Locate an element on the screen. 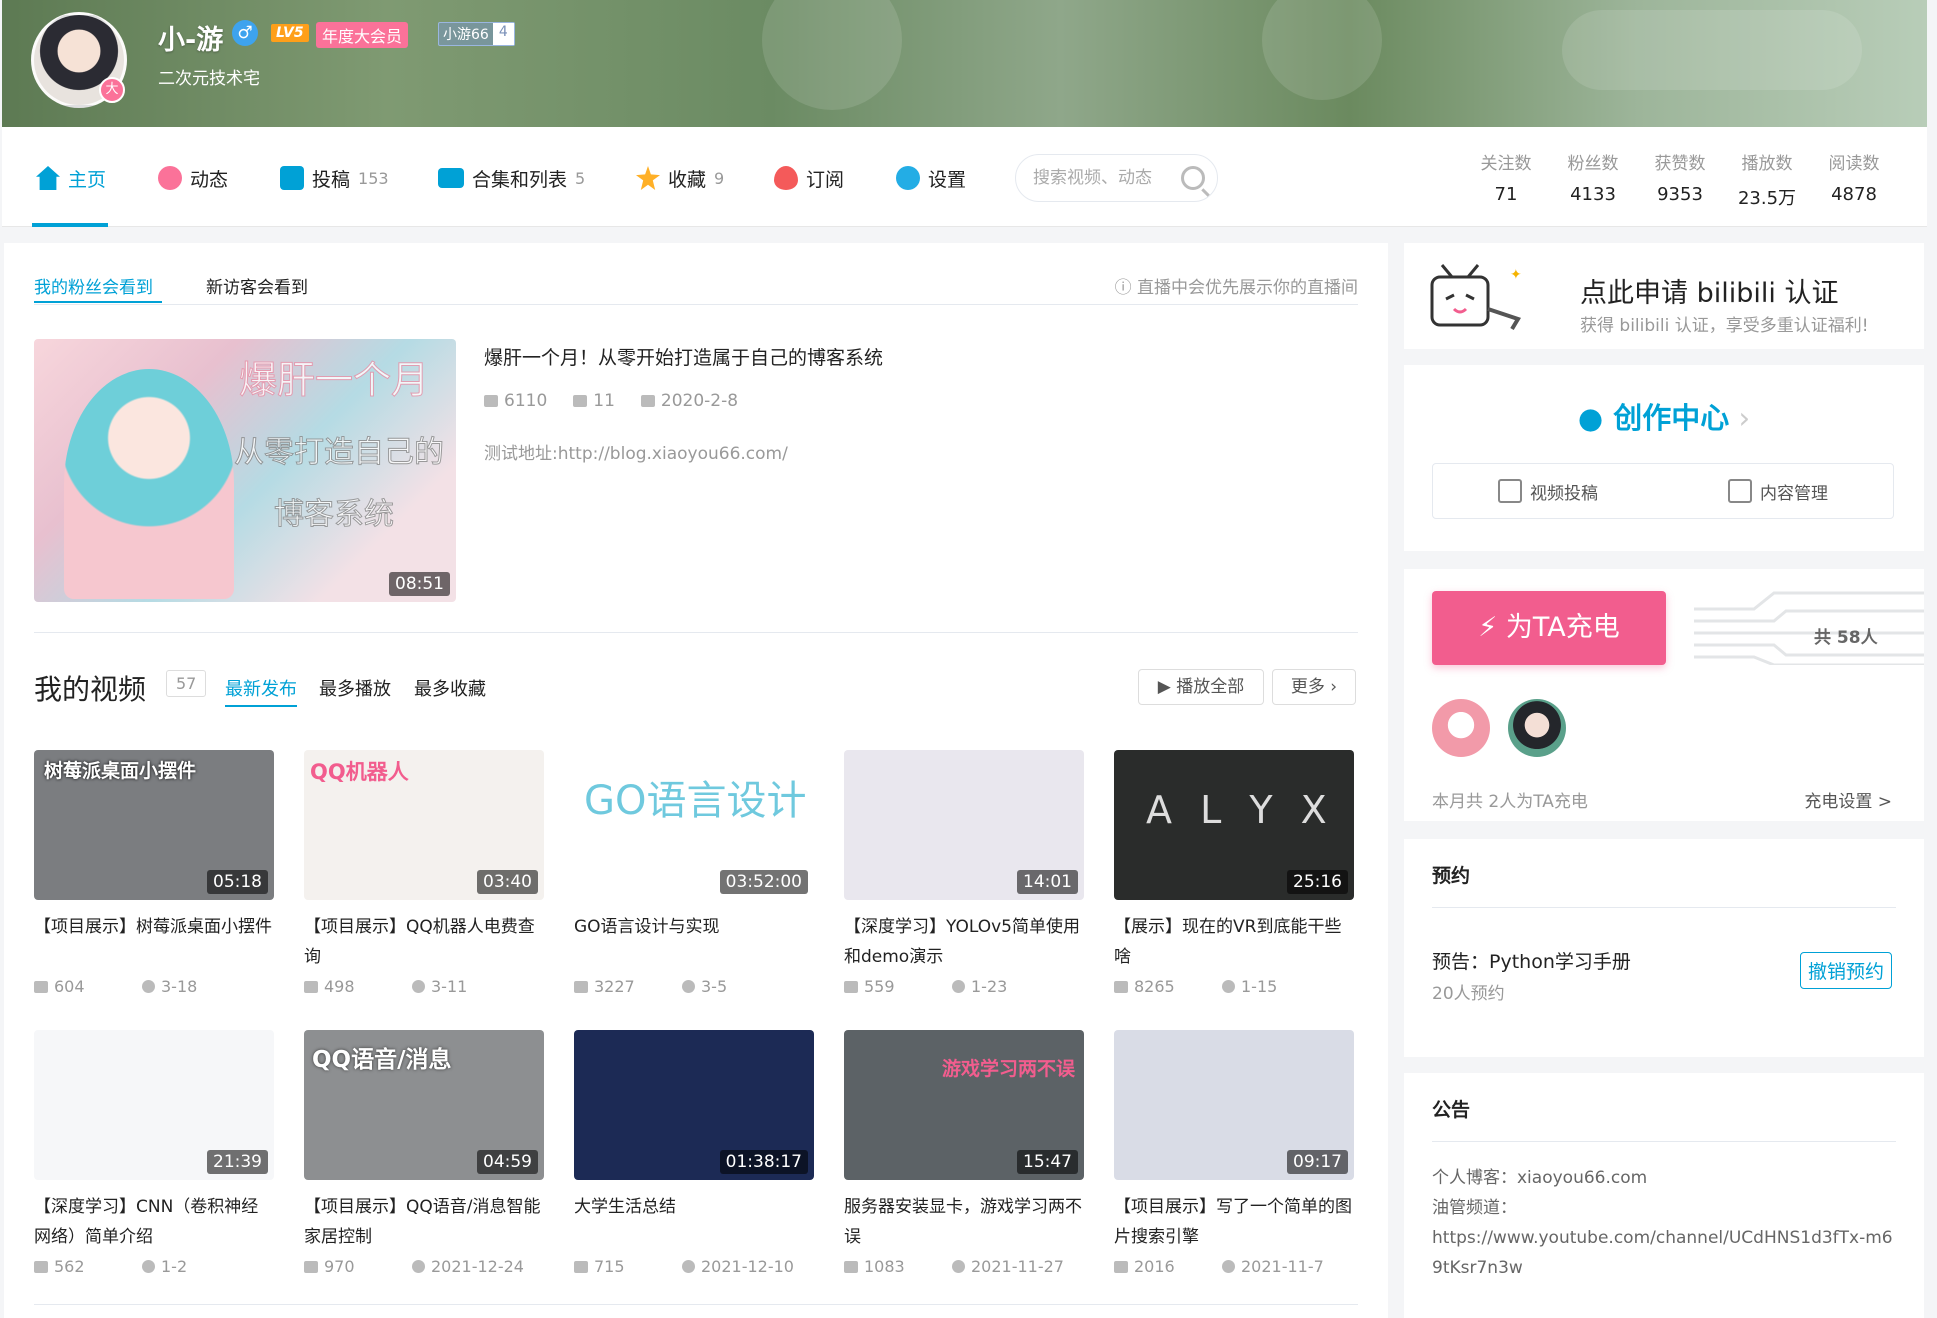 The height and width of the screenshot is (1318, 1937). vip-badge: 年度大会员 is located at coordinates (362, 35).